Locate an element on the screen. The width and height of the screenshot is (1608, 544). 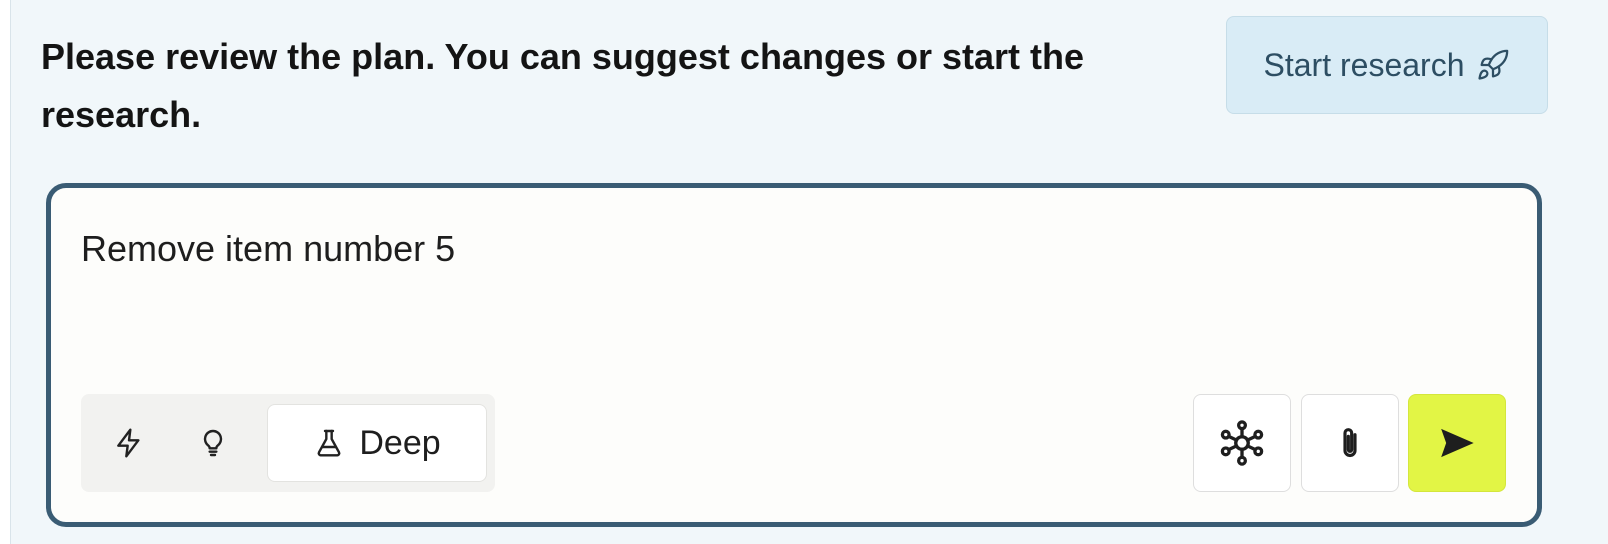
lightbulb-icon is located at coordinates (213, 443).